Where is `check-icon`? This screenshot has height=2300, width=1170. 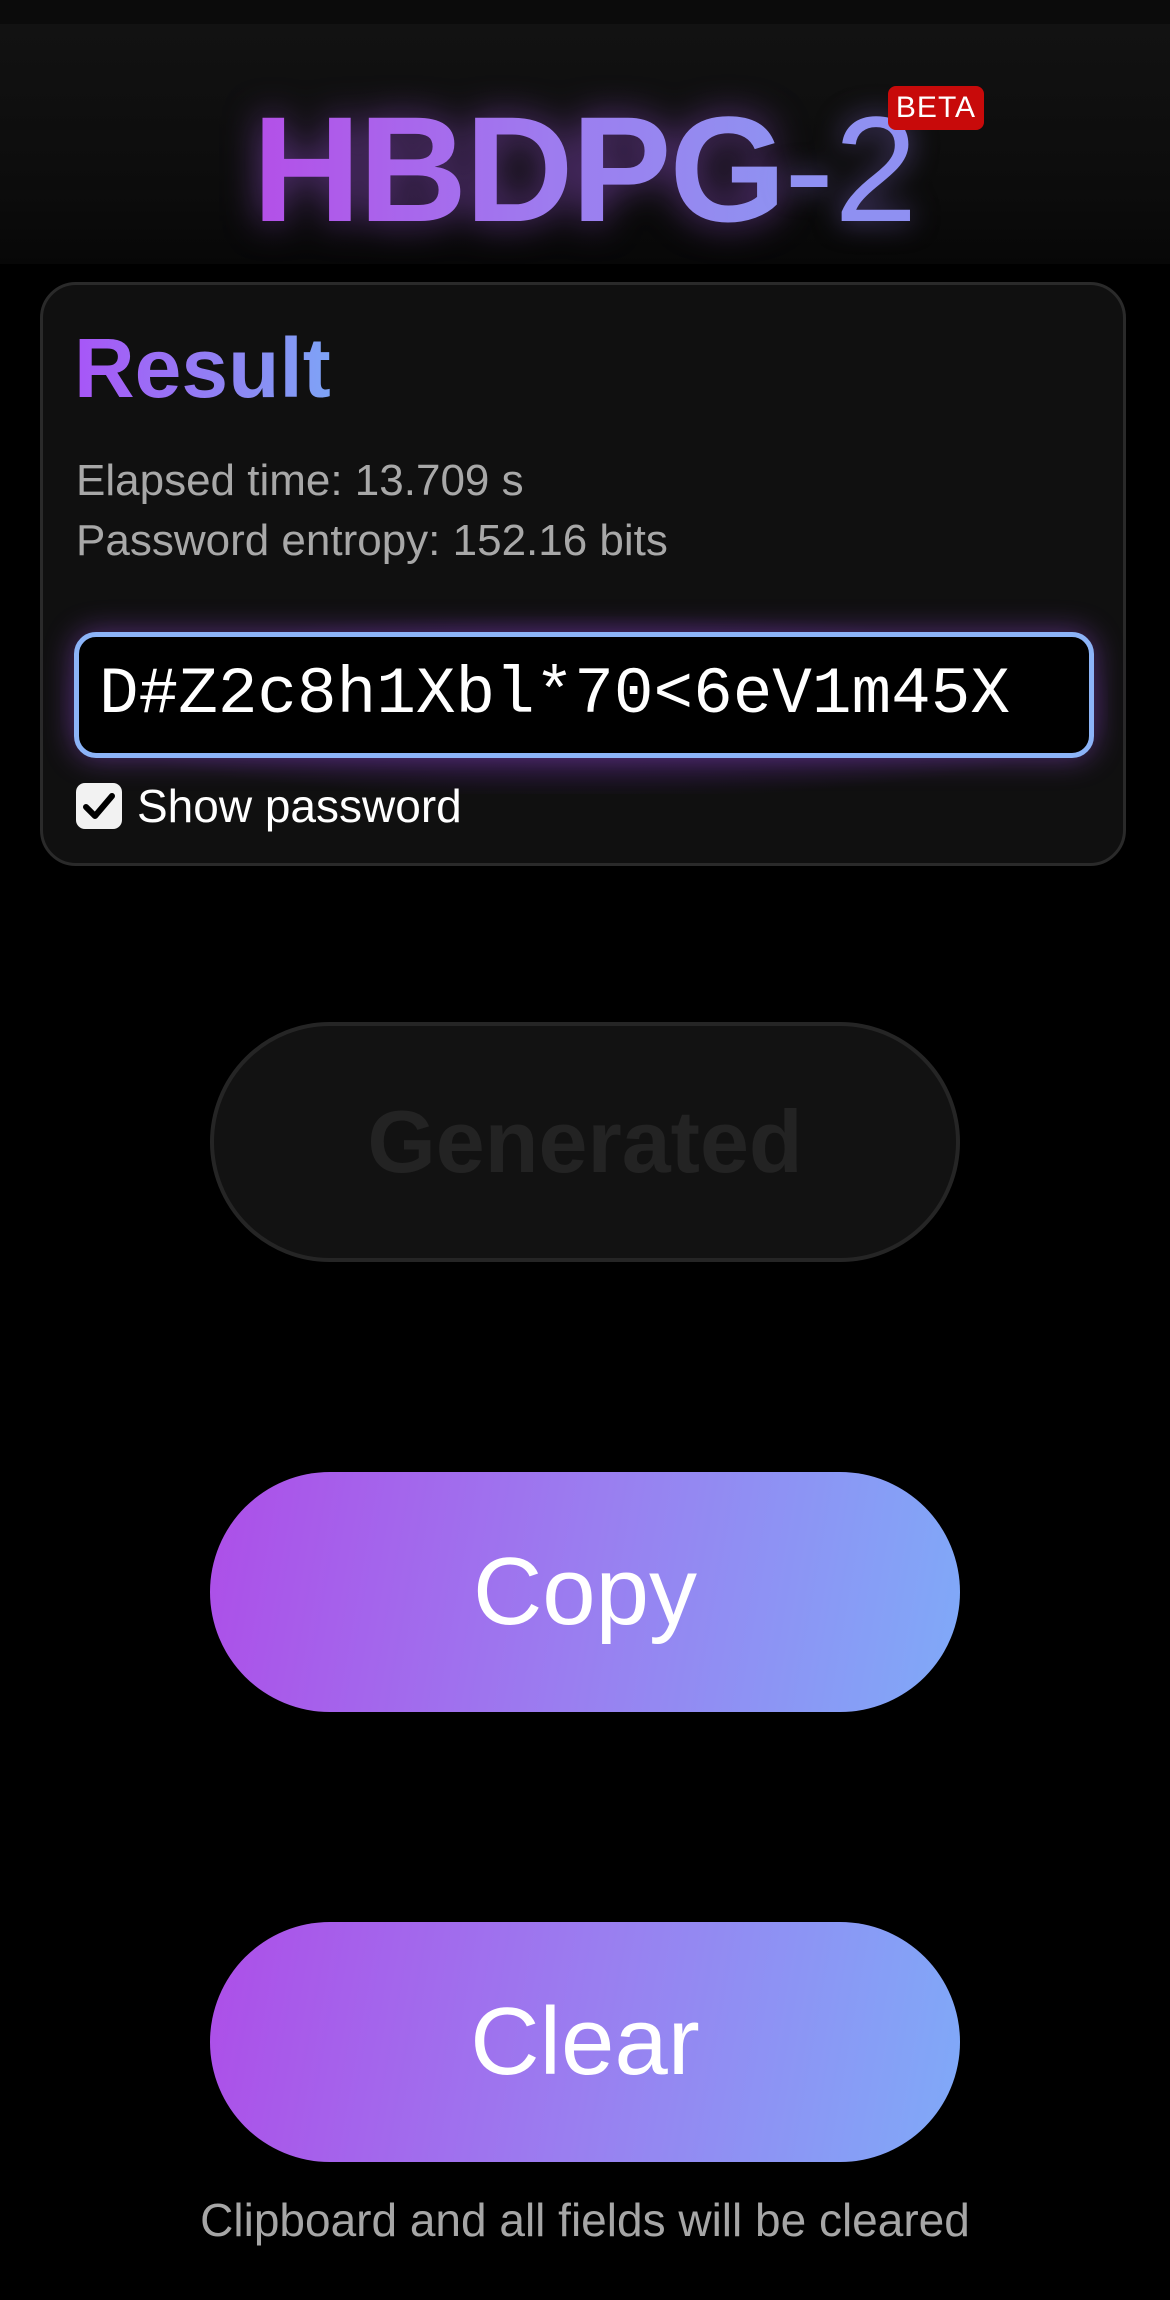
check-icon is located at coordinates (99, 806).